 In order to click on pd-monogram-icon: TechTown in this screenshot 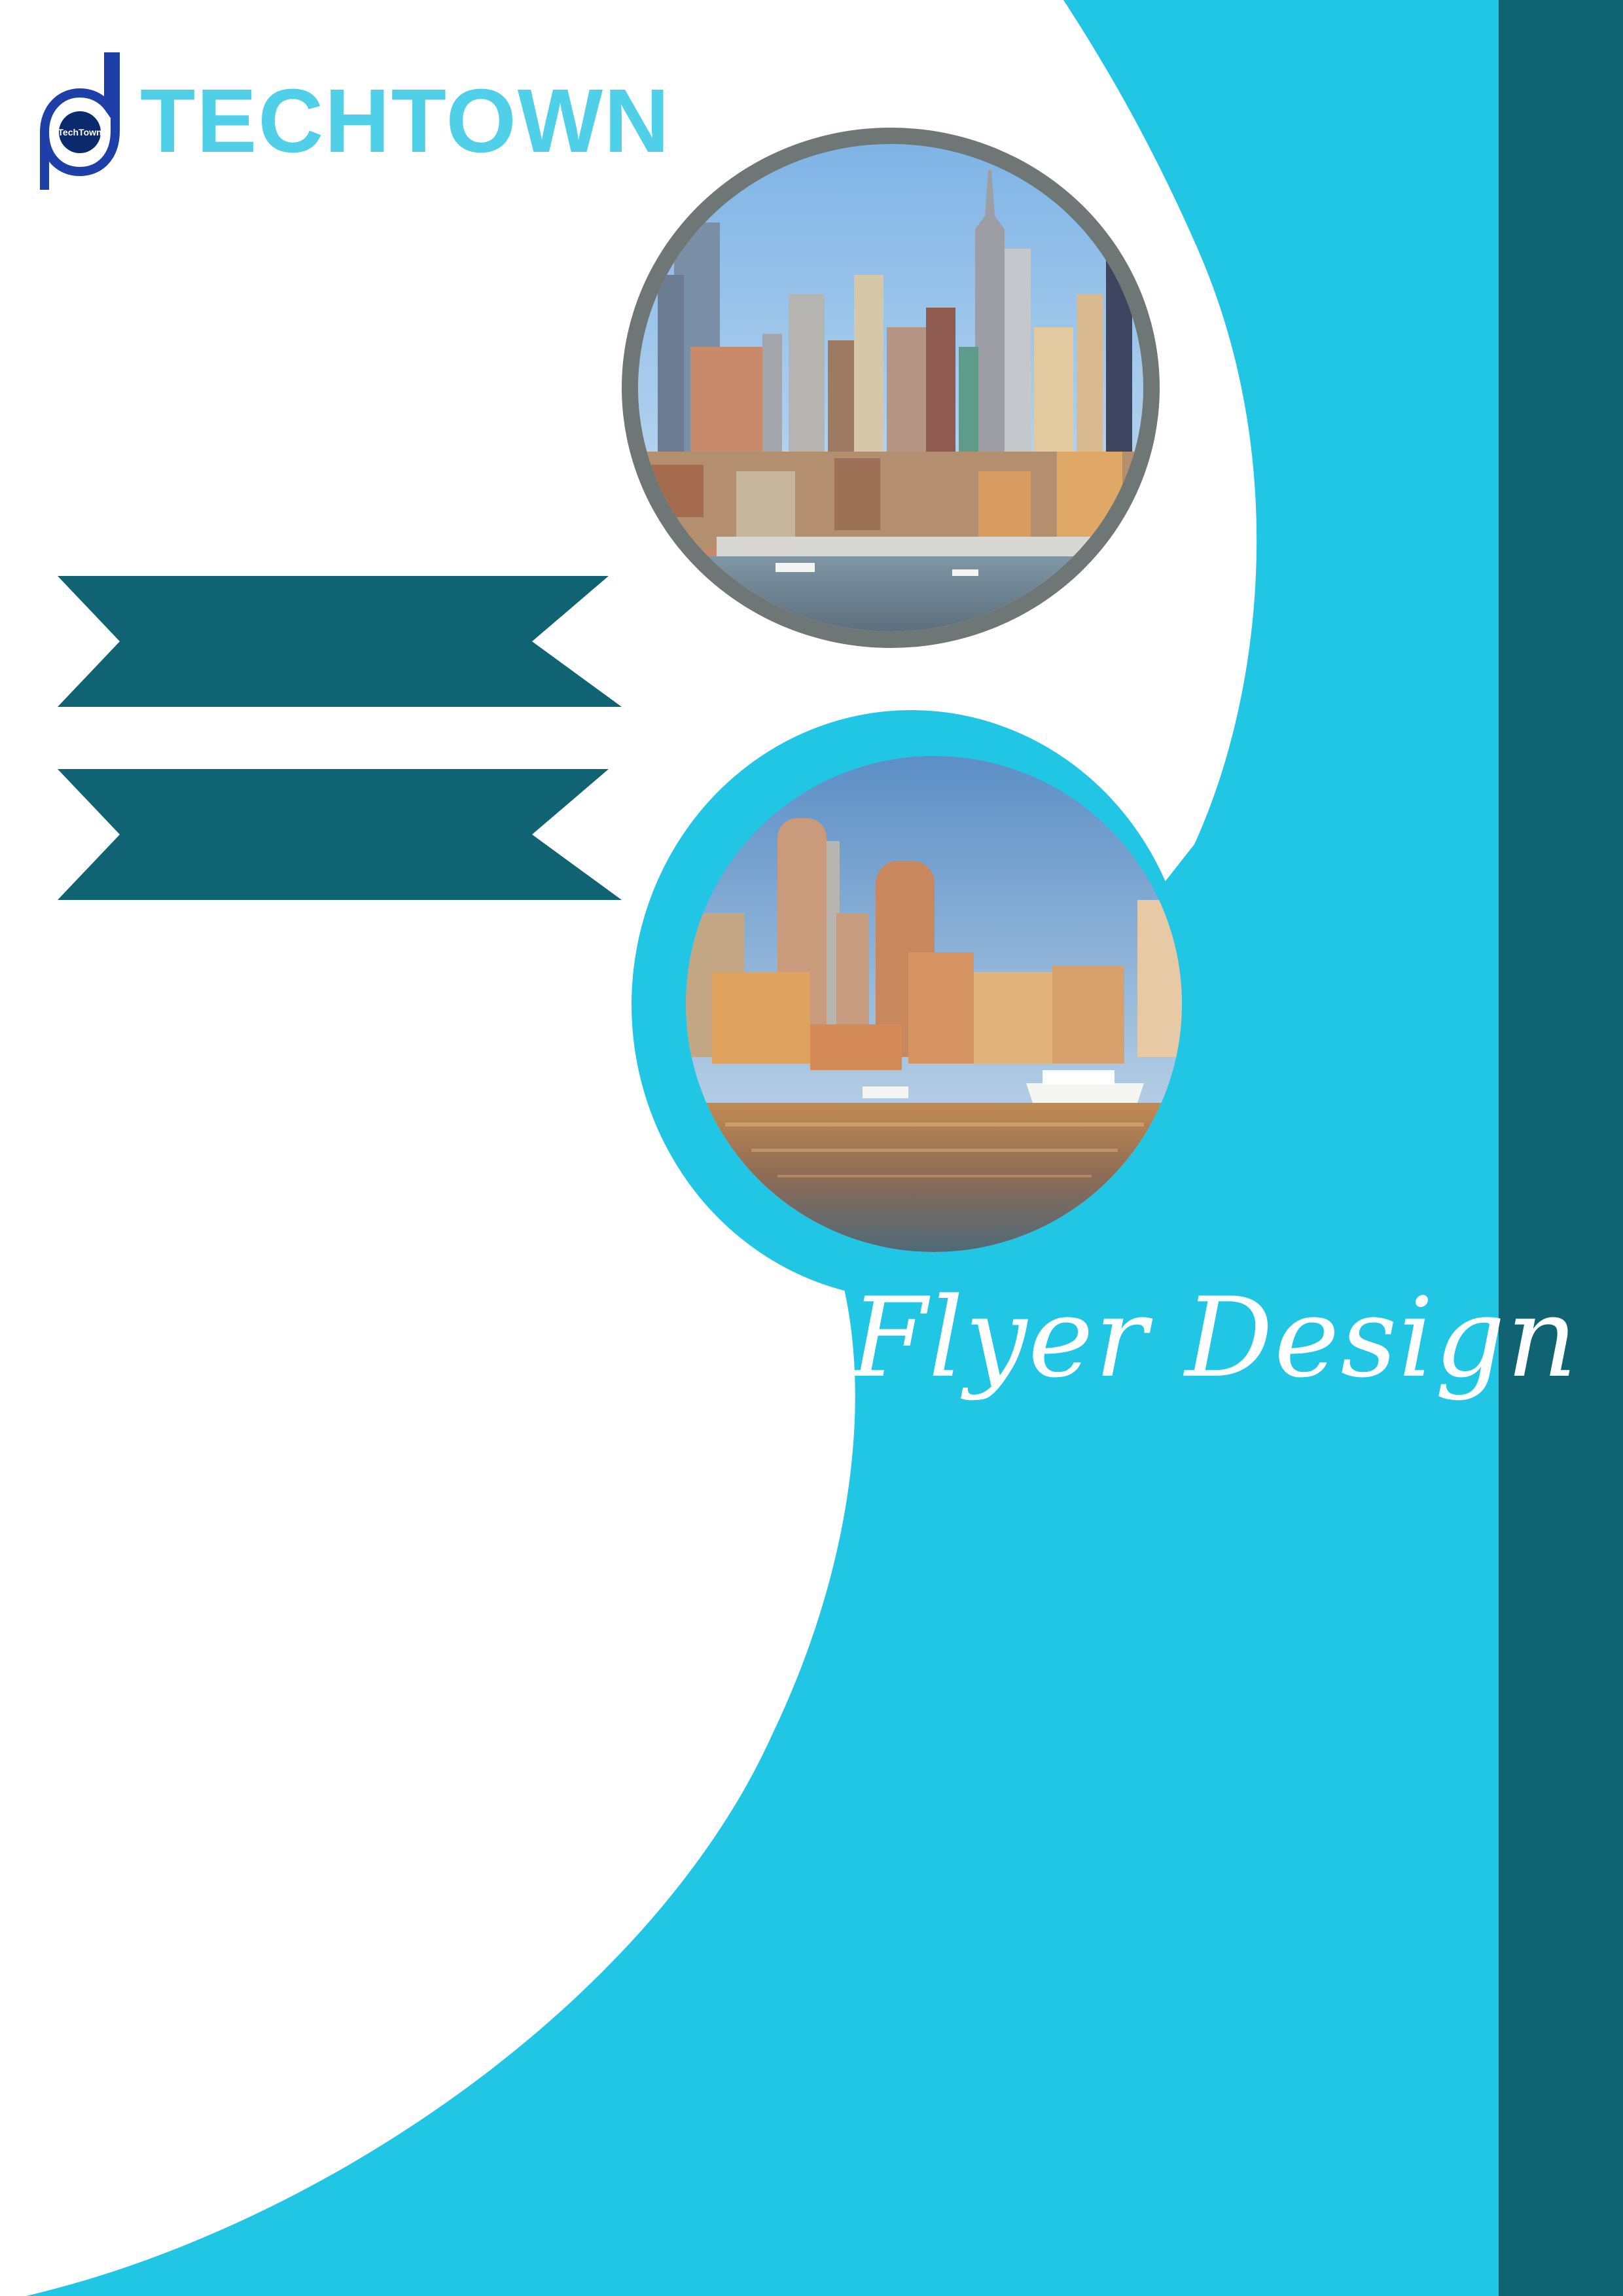, I will do `click(79, 121)`.